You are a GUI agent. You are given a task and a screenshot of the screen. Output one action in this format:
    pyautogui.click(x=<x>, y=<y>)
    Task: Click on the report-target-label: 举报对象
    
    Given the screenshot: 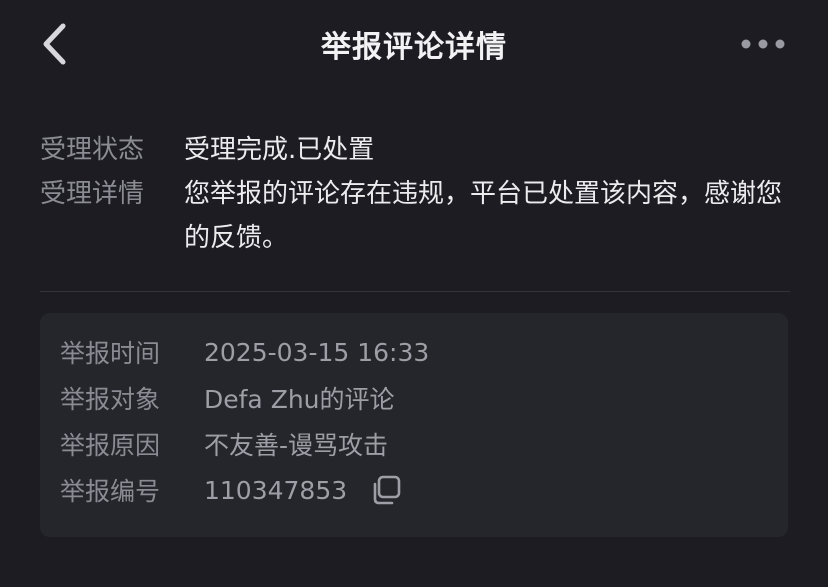 What is the action you would take?
    pyautogui.click(x=110, y=399)
    